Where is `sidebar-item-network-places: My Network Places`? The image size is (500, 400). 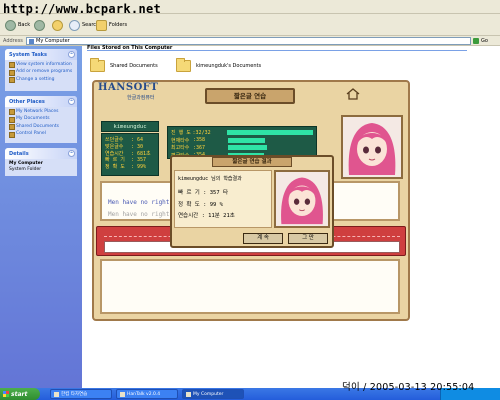 sidebar-item-network-places: My Network Places is located at coordinates (41, 111).